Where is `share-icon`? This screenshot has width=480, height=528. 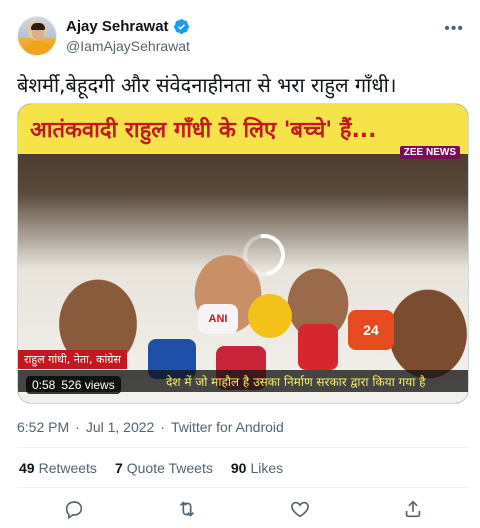 share-icon is located at coordinates (413, 509).